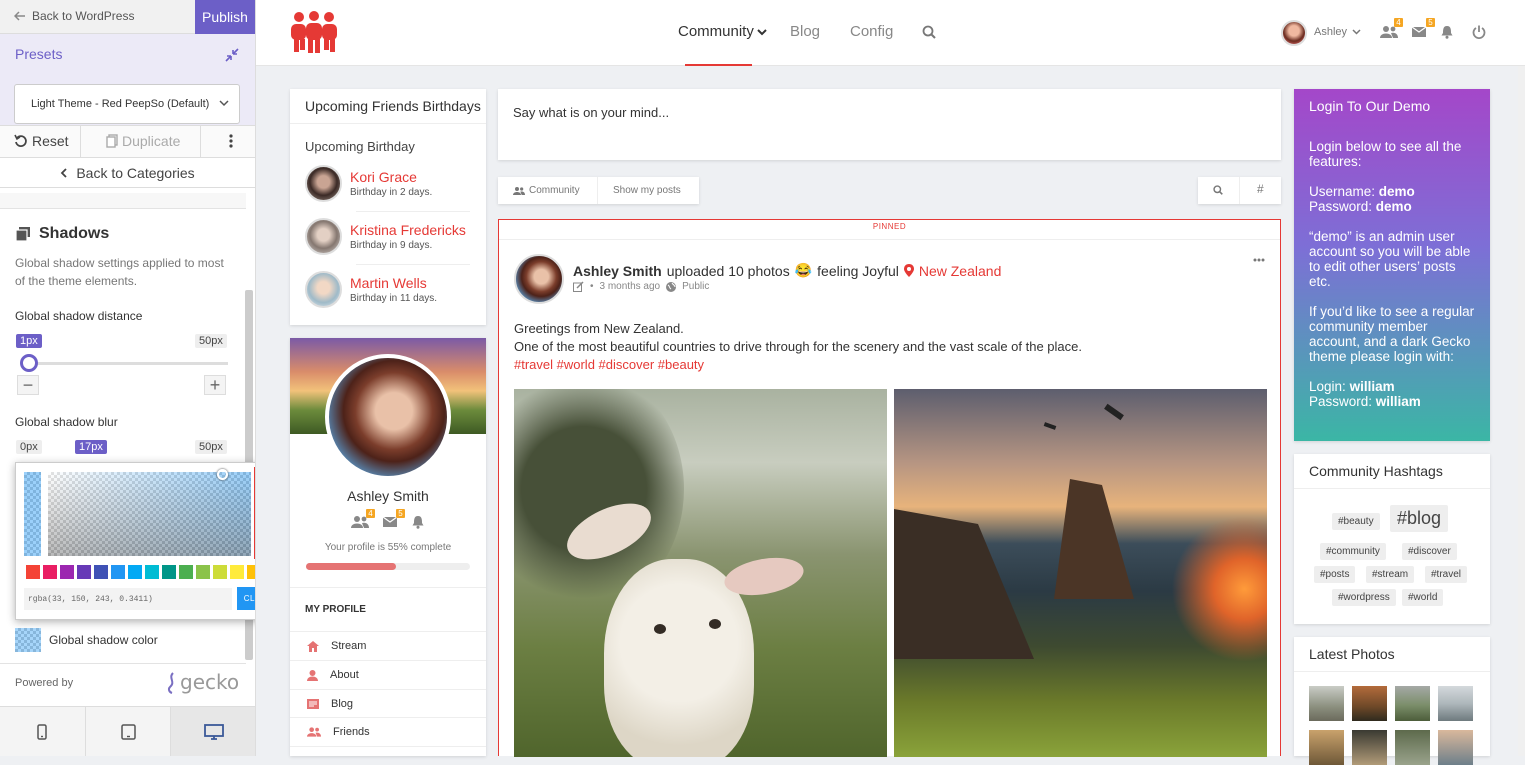 This screenshot has height=765, width=1525. What do you see at coordinates (41, 141) in the screenshot?
I see `reset-button: Reset` at bounding box center [41, 141].